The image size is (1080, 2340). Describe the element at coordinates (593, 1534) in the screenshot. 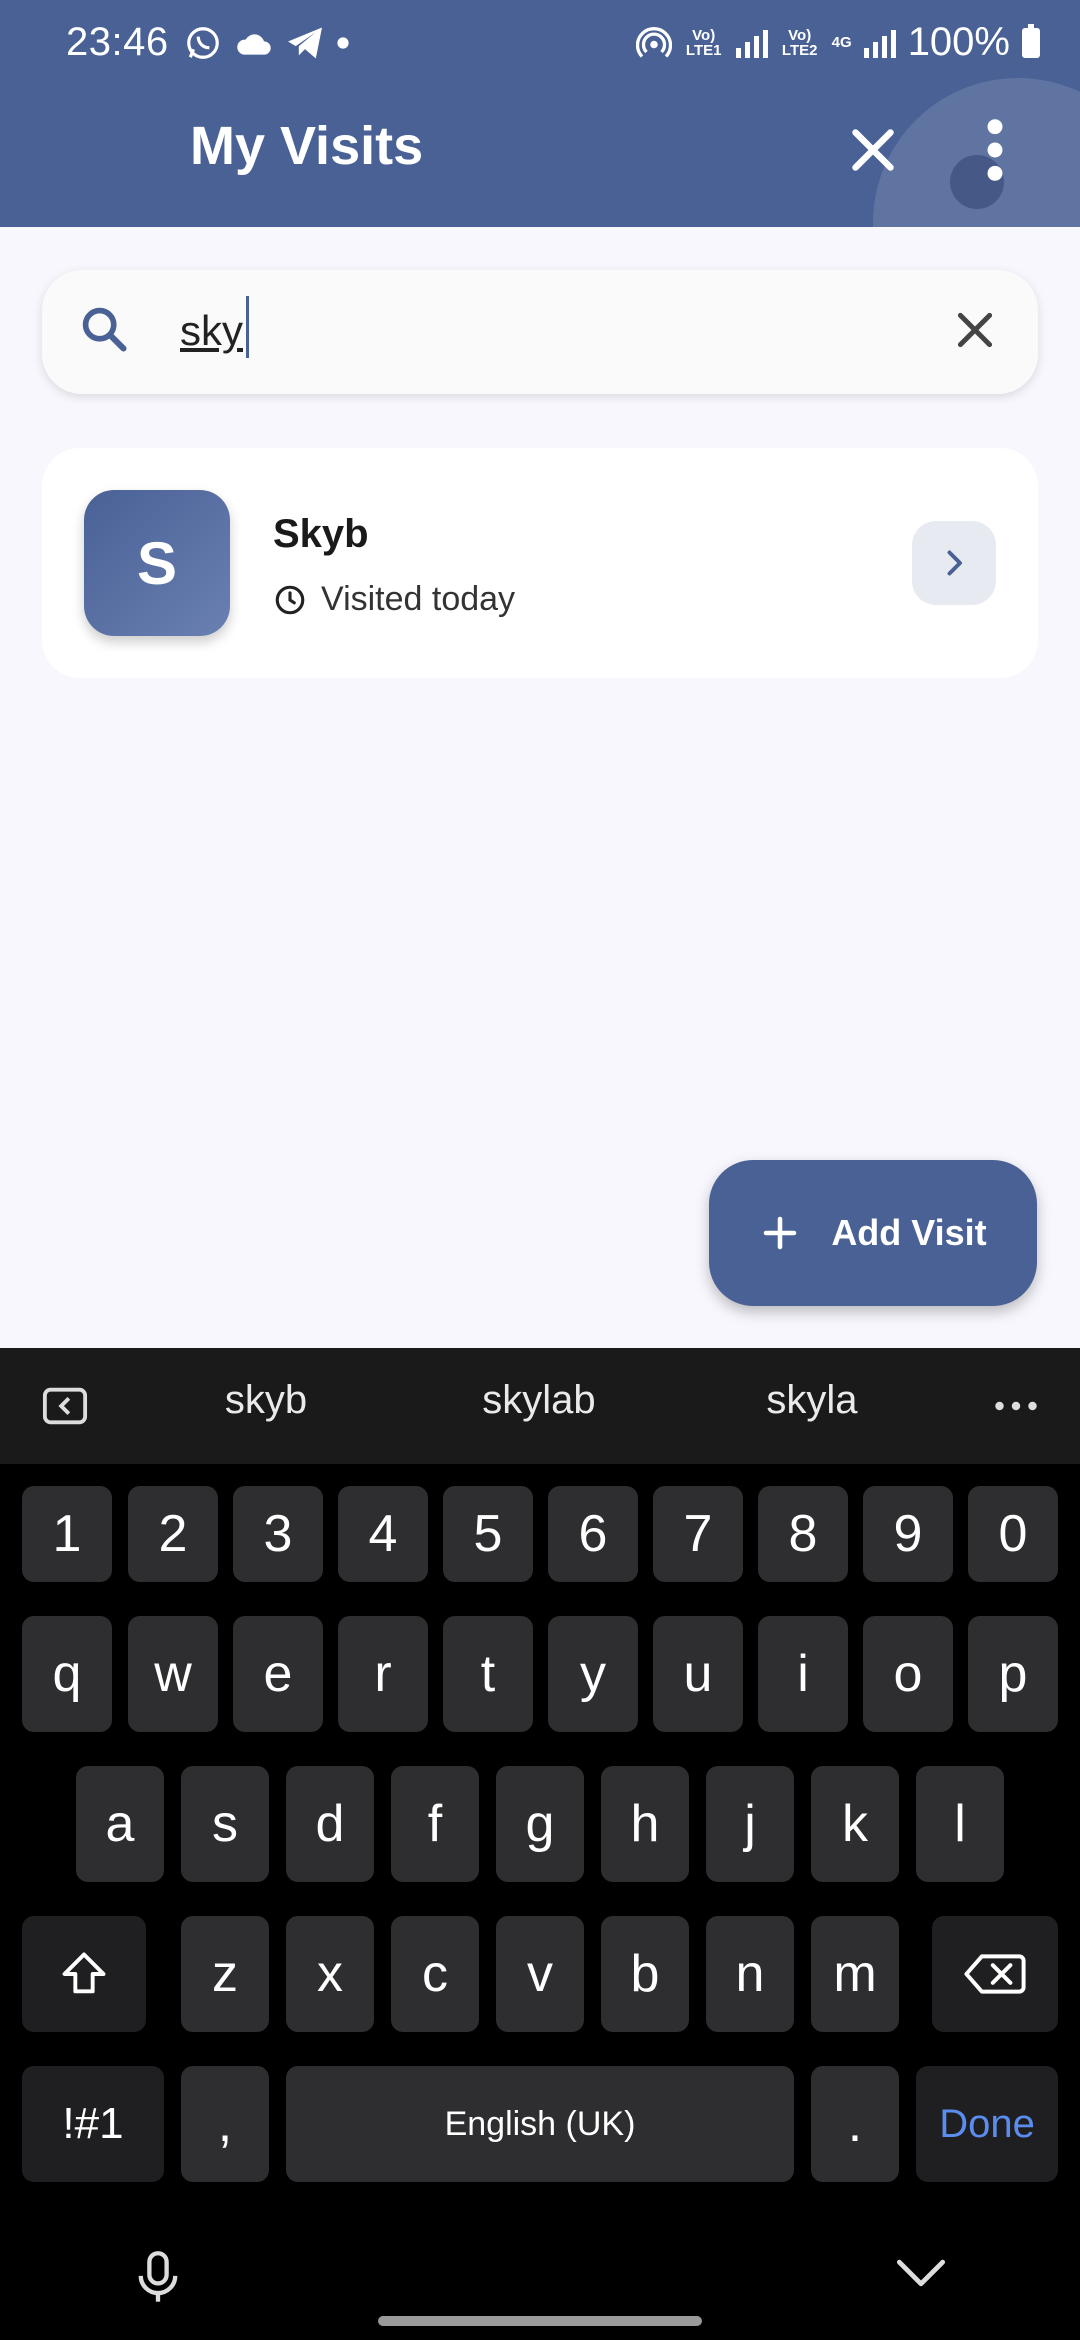

I see `key-6: 6` at that location.